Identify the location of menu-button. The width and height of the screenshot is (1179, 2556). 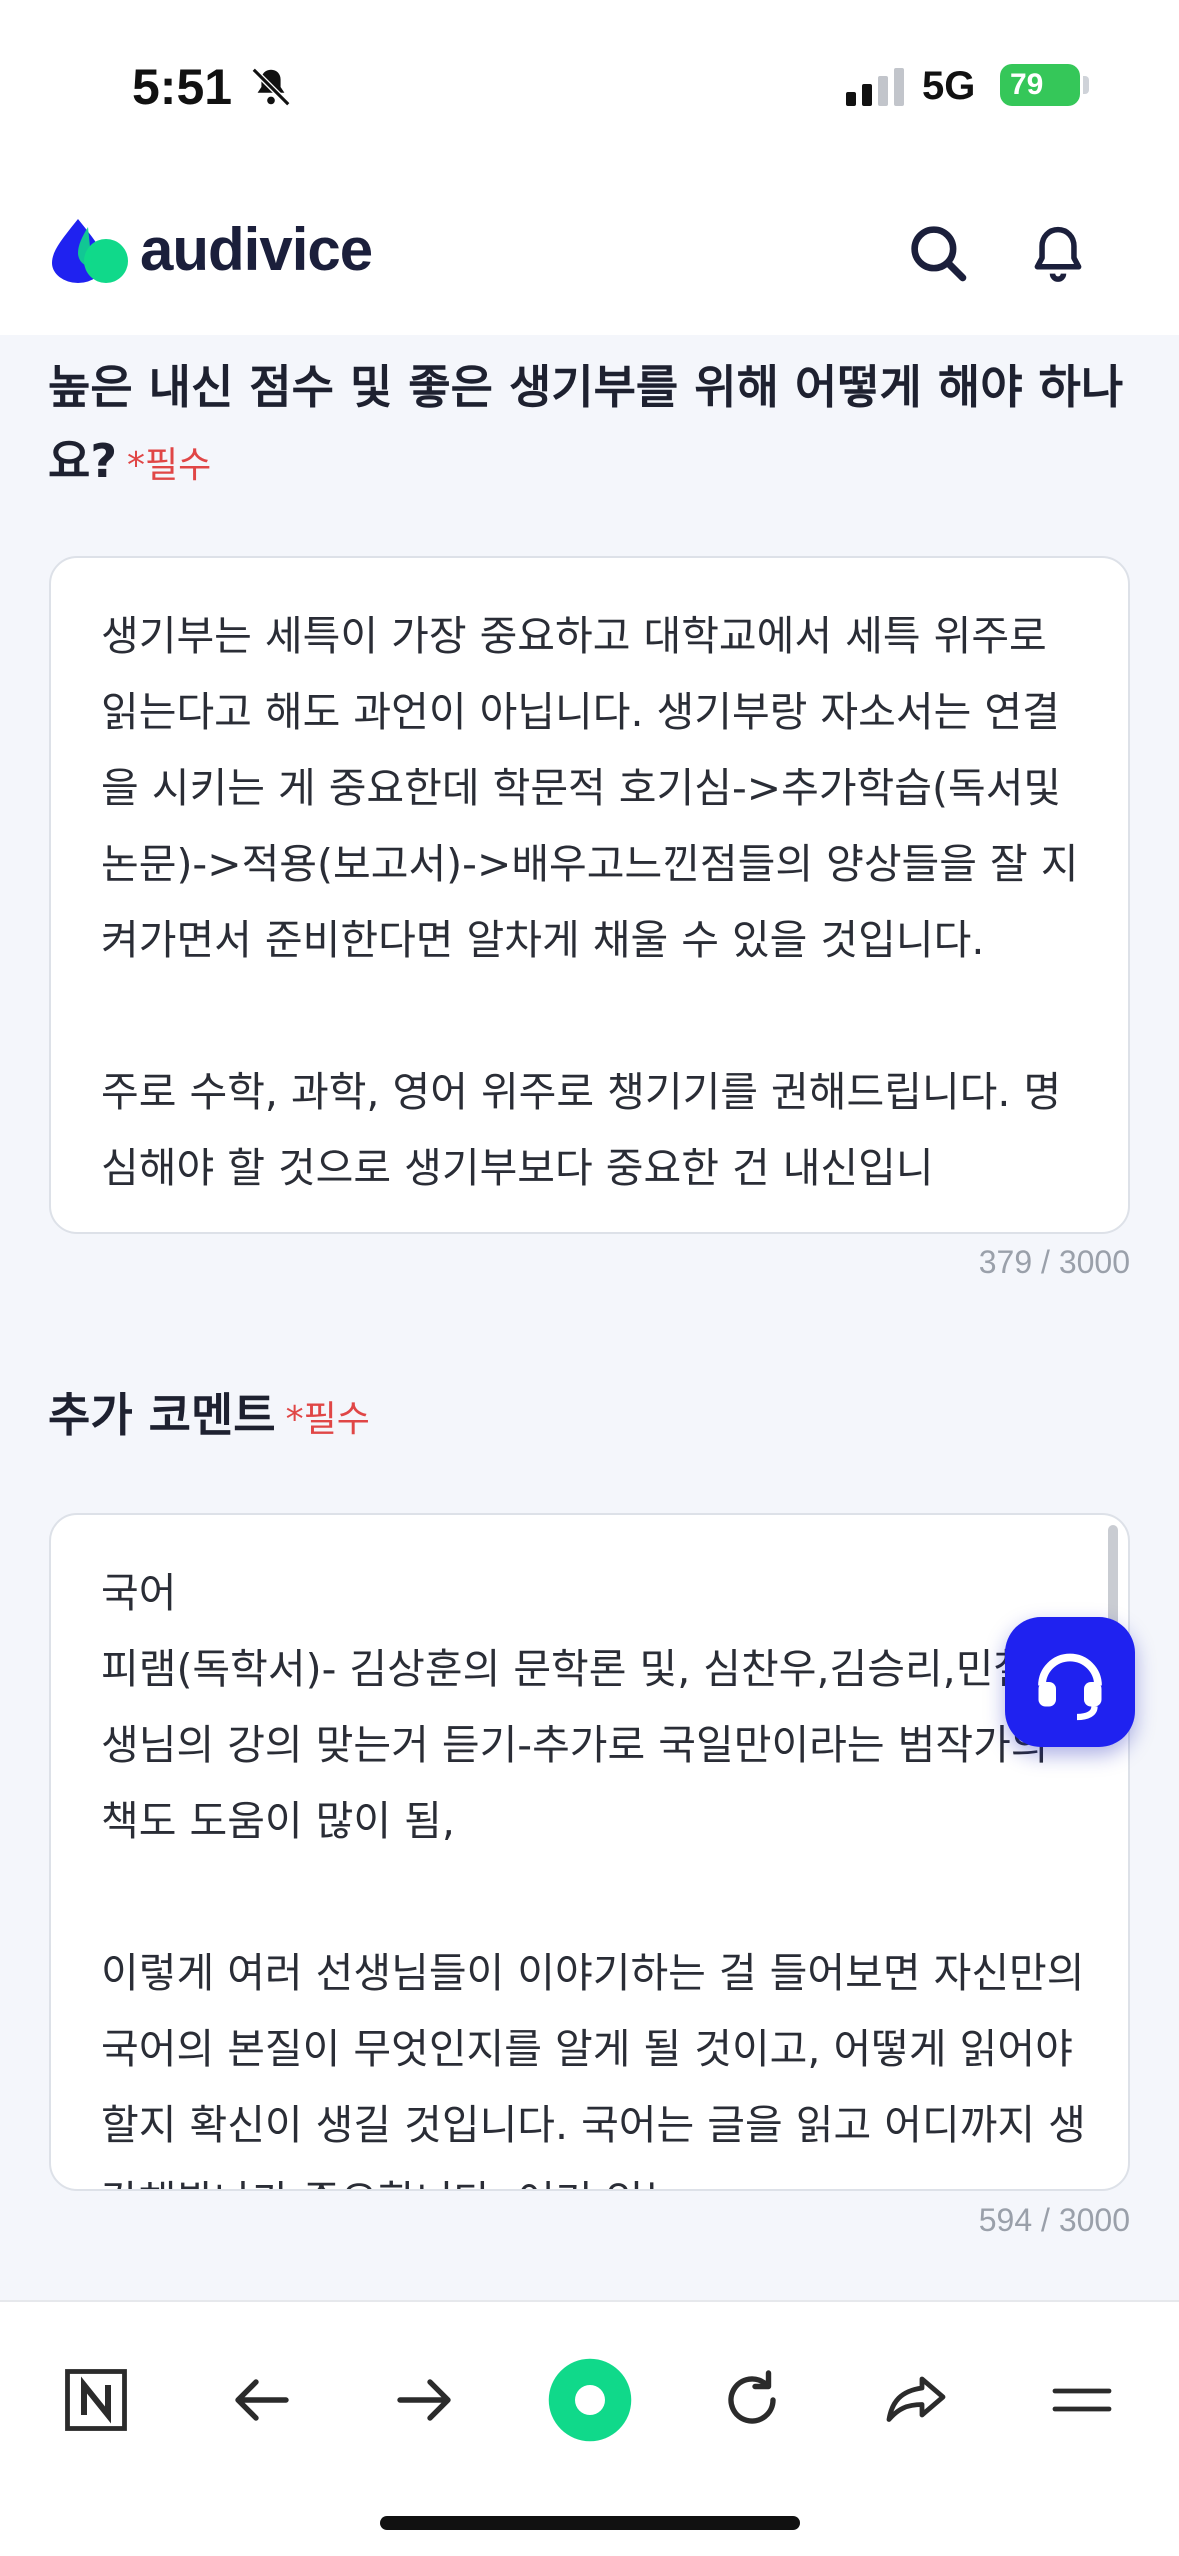
(1082, 2400).